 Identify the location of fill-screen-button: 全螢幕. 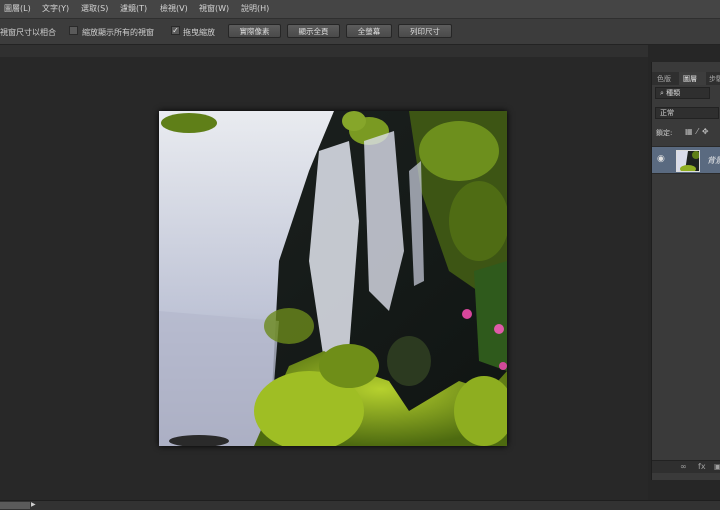
(369, 31).